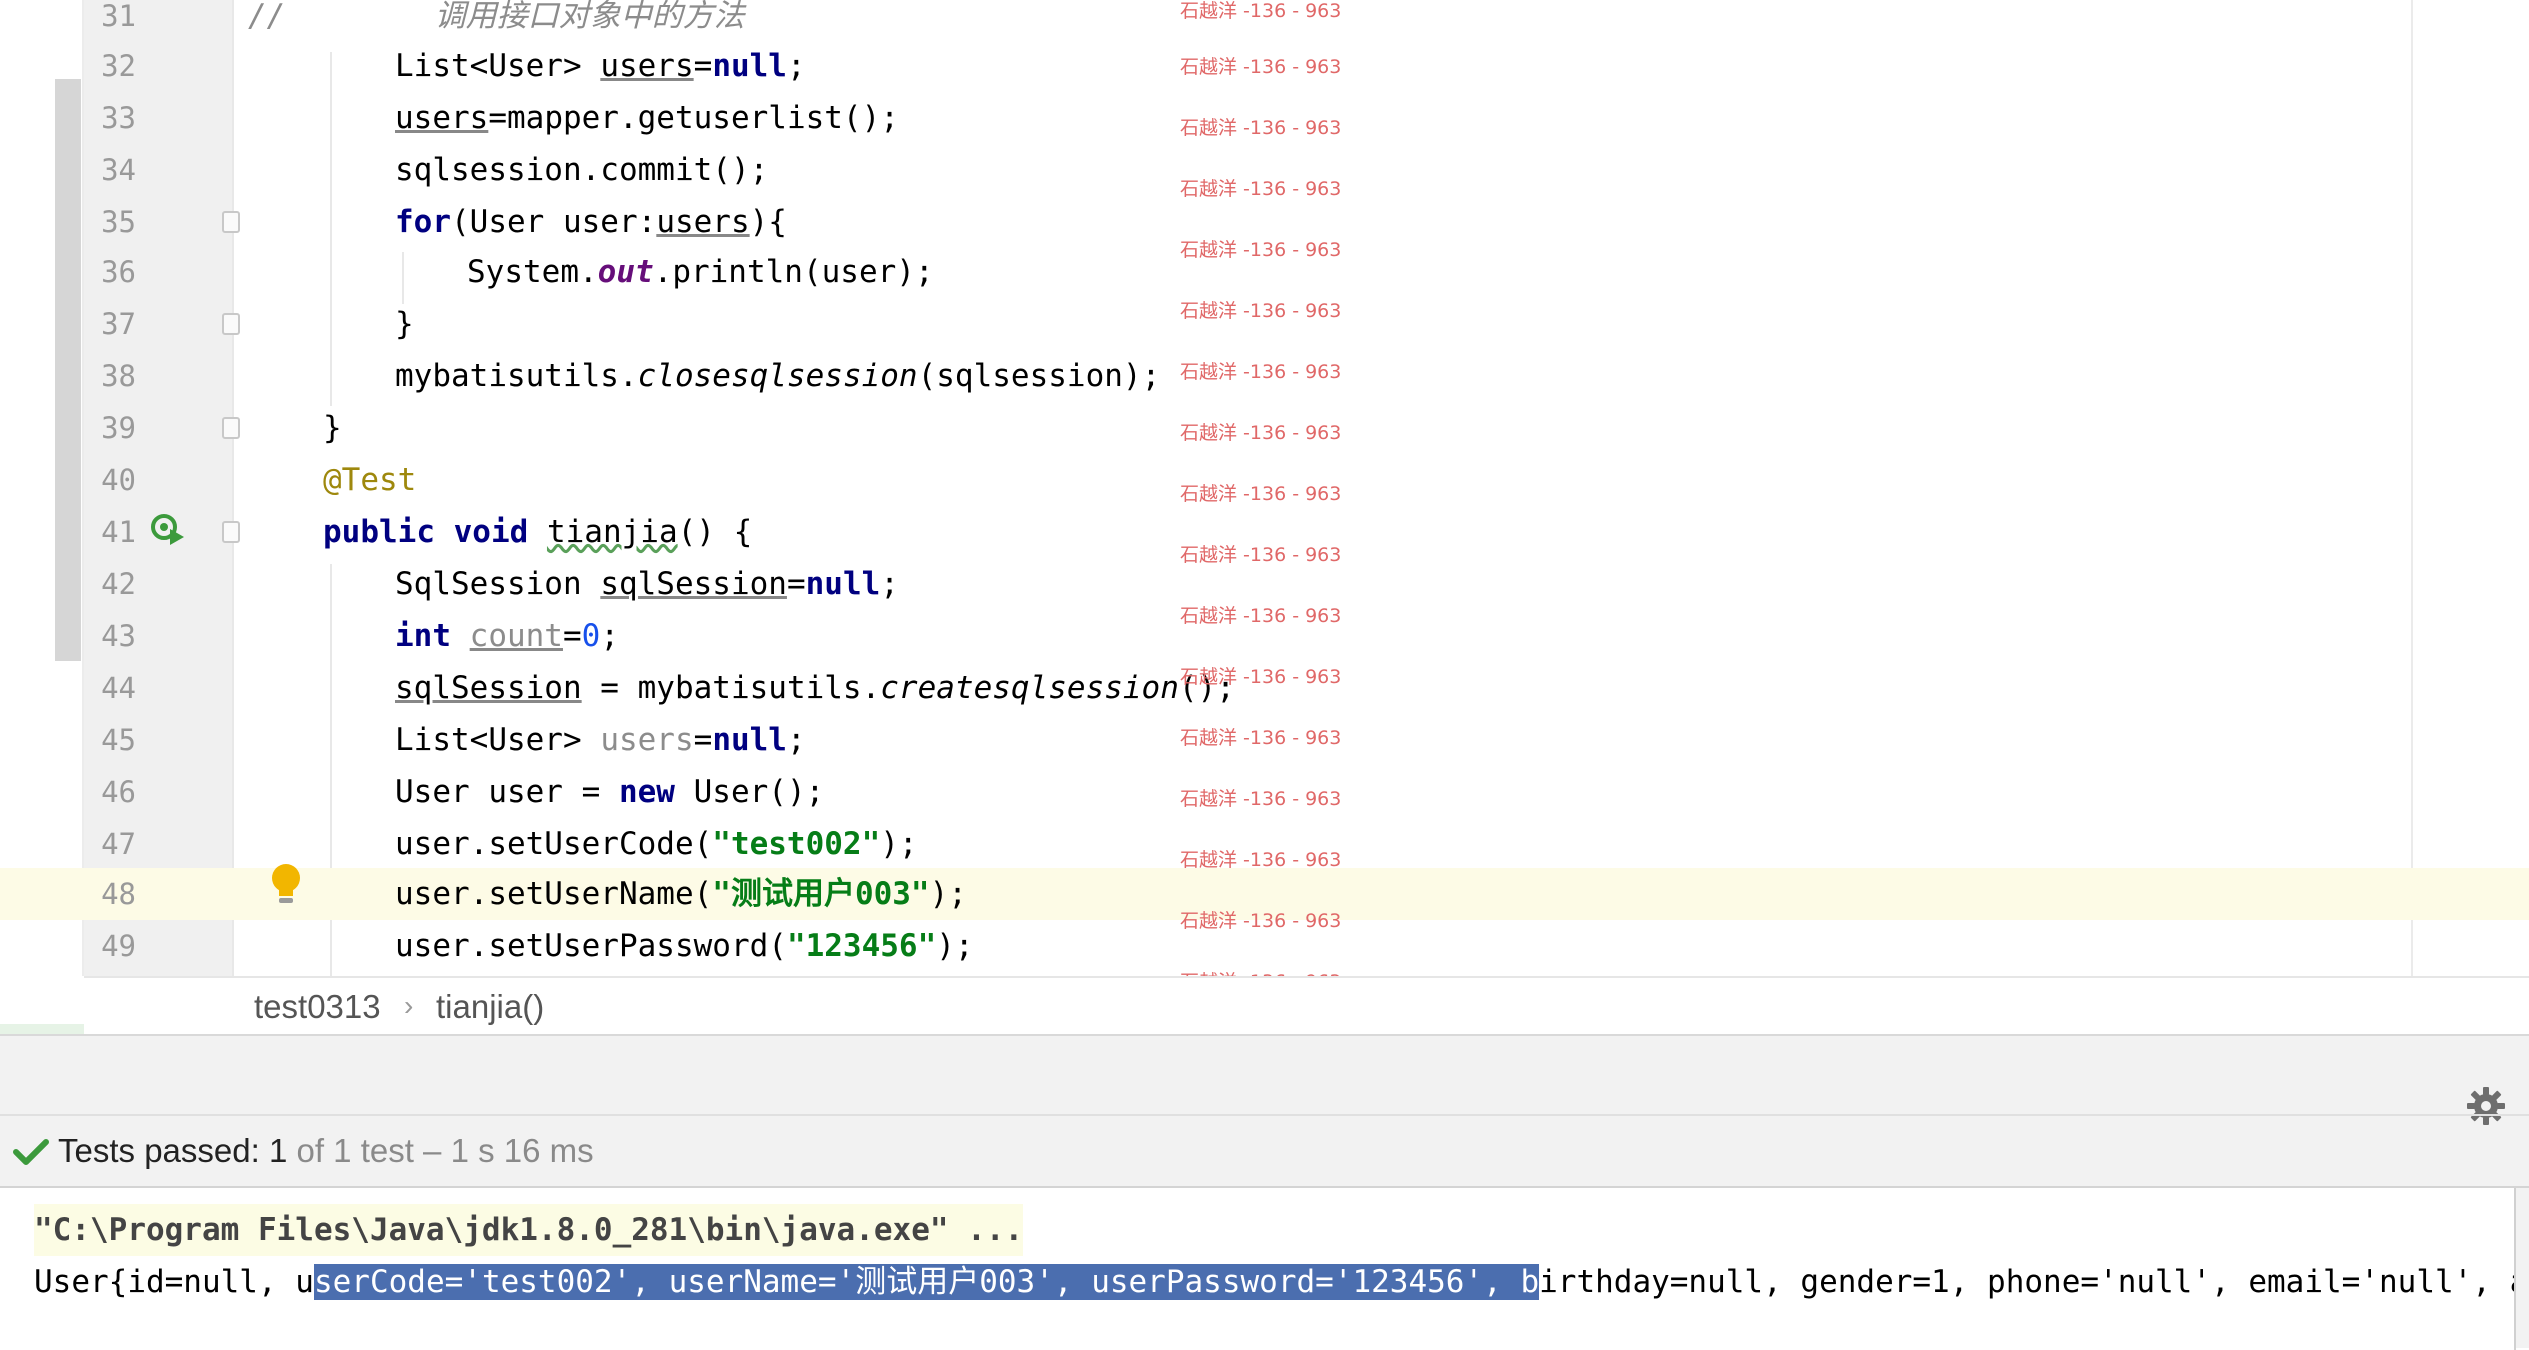 Image resolution: width=2529 pixels, height=1350 pixels. Describe the element at coordinates (118, 376) in the screenshot. I see `line-number: 38` at that location.